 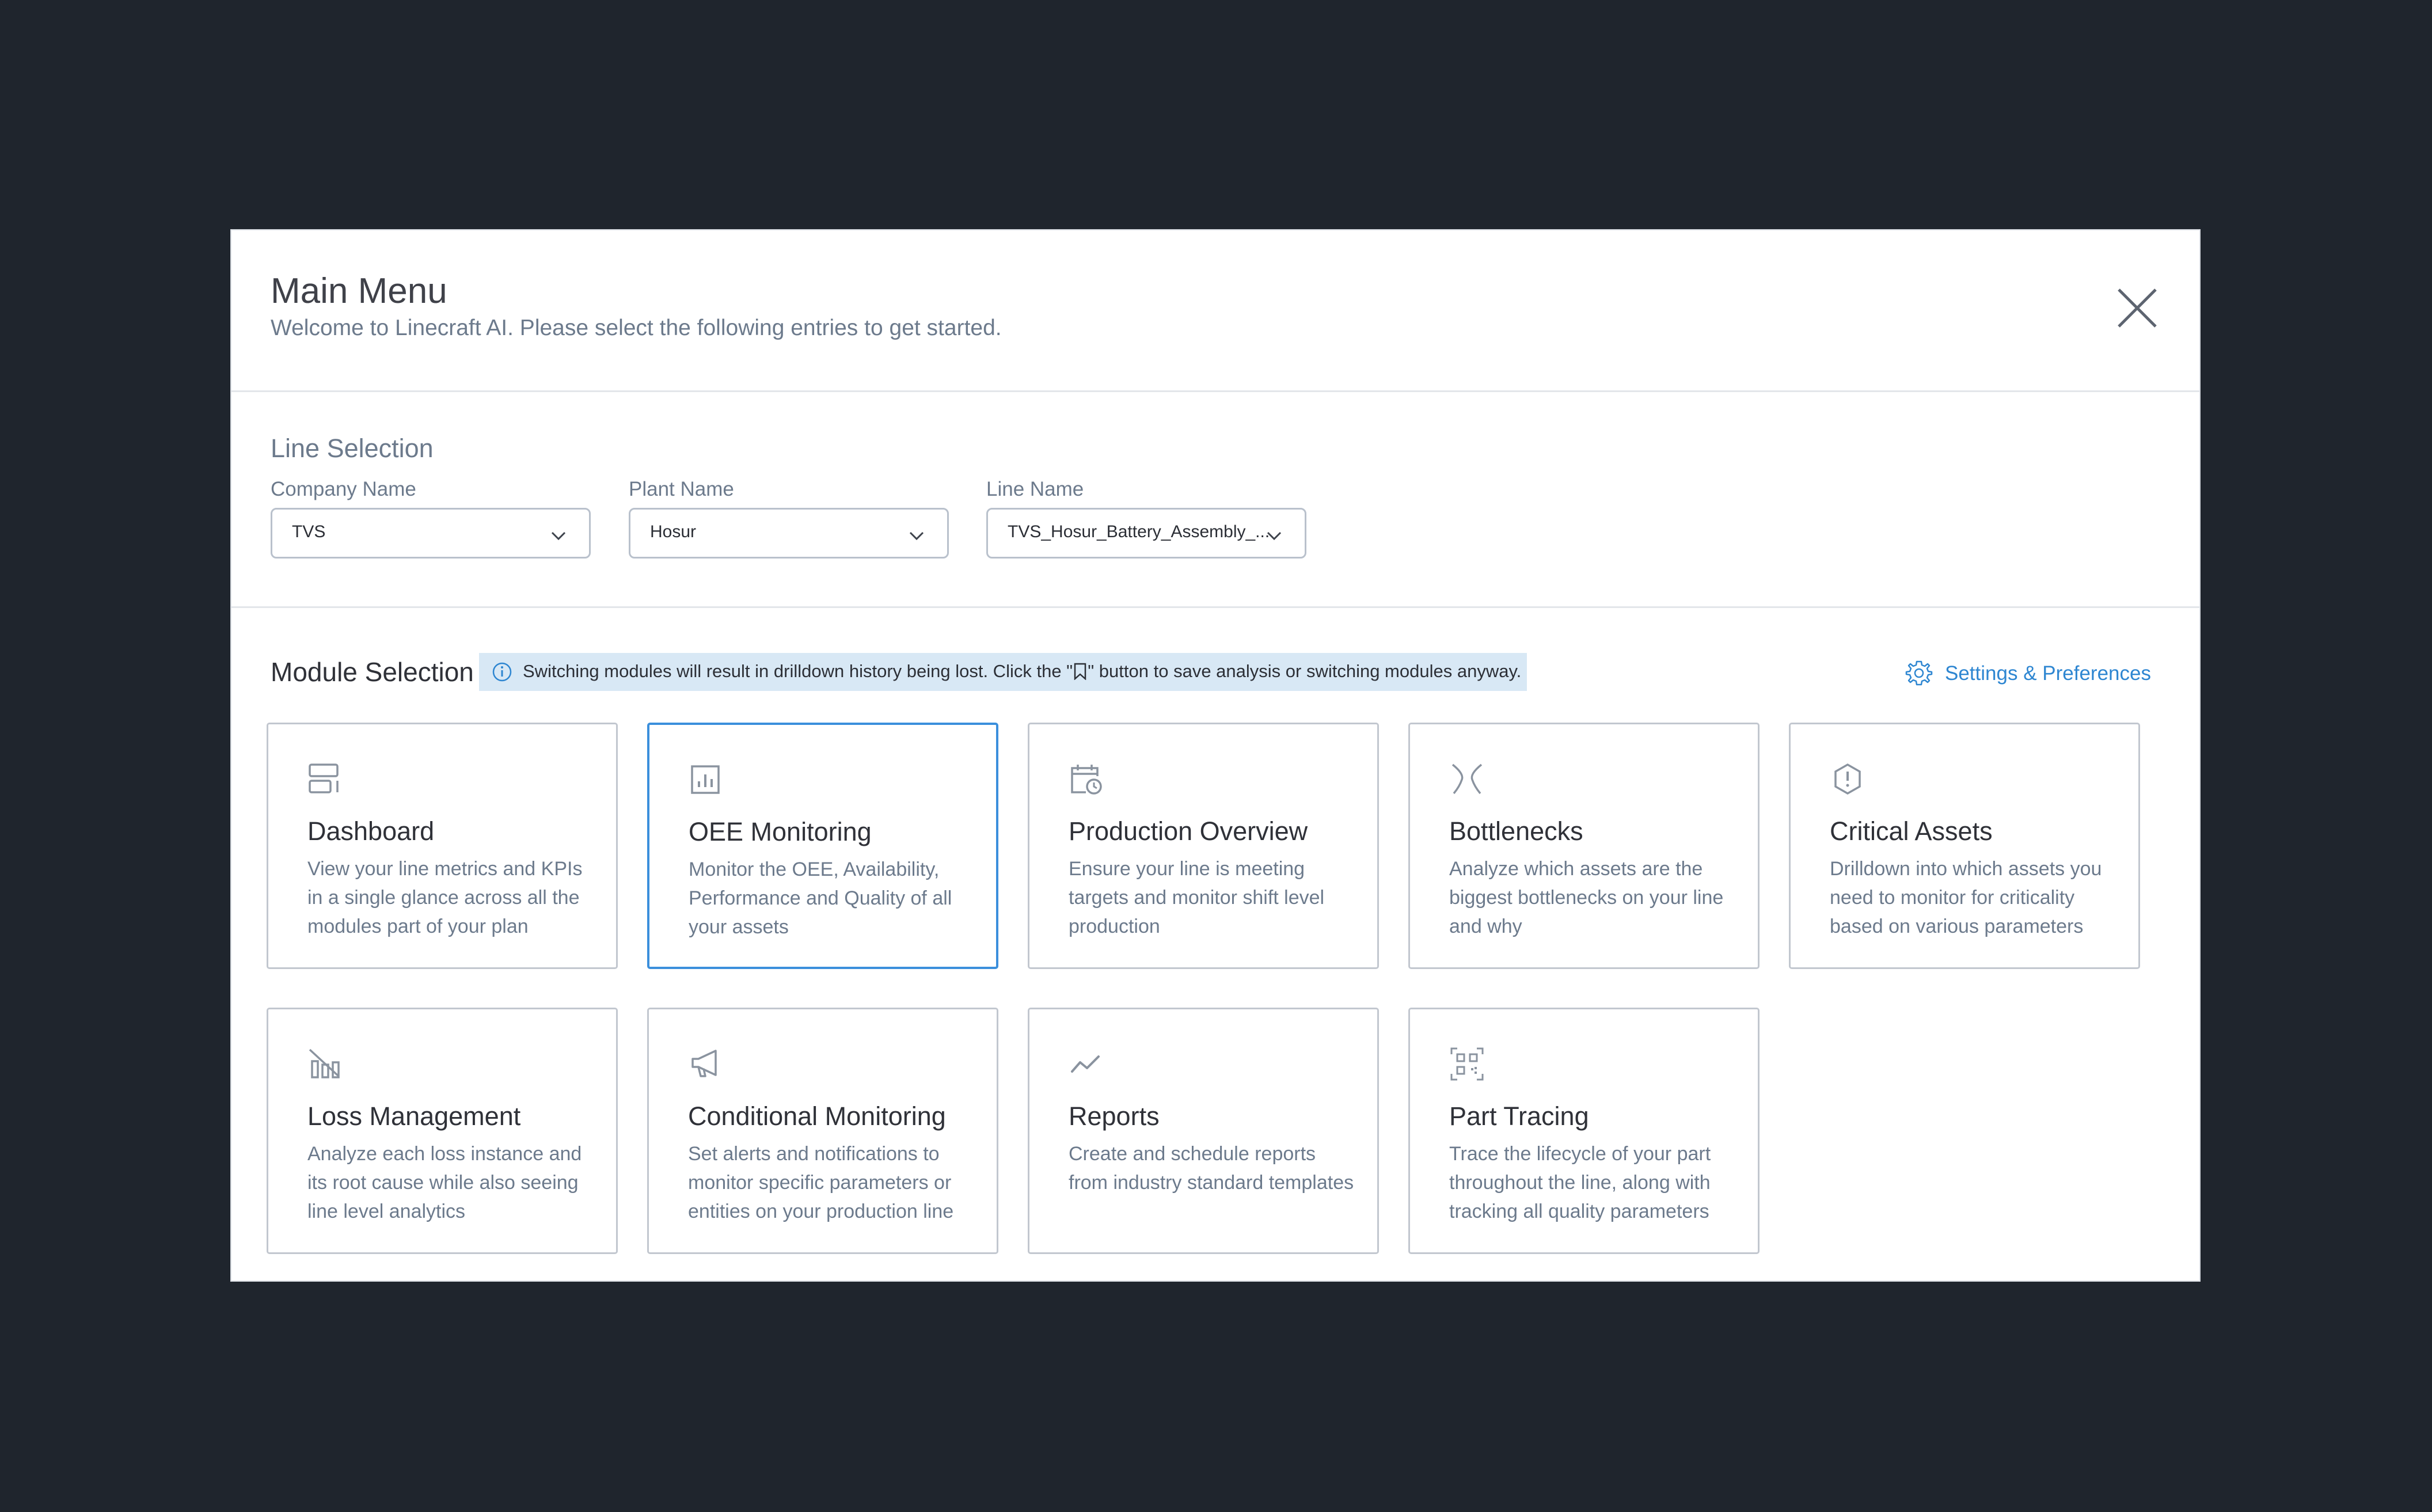 What do you see at coordinates (1085, 1064) in the screenshot?
I see `trend-icon` at bounding box center [1085, 1064].